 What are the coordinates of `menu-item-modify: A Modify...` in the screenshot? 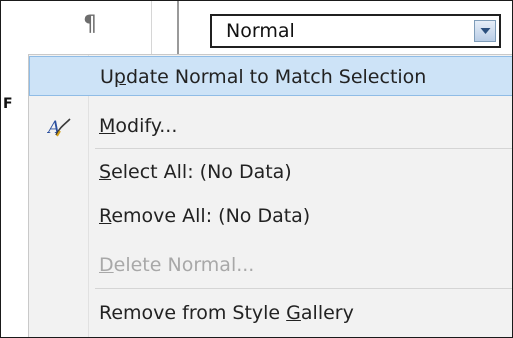 It's located at (270, 126).